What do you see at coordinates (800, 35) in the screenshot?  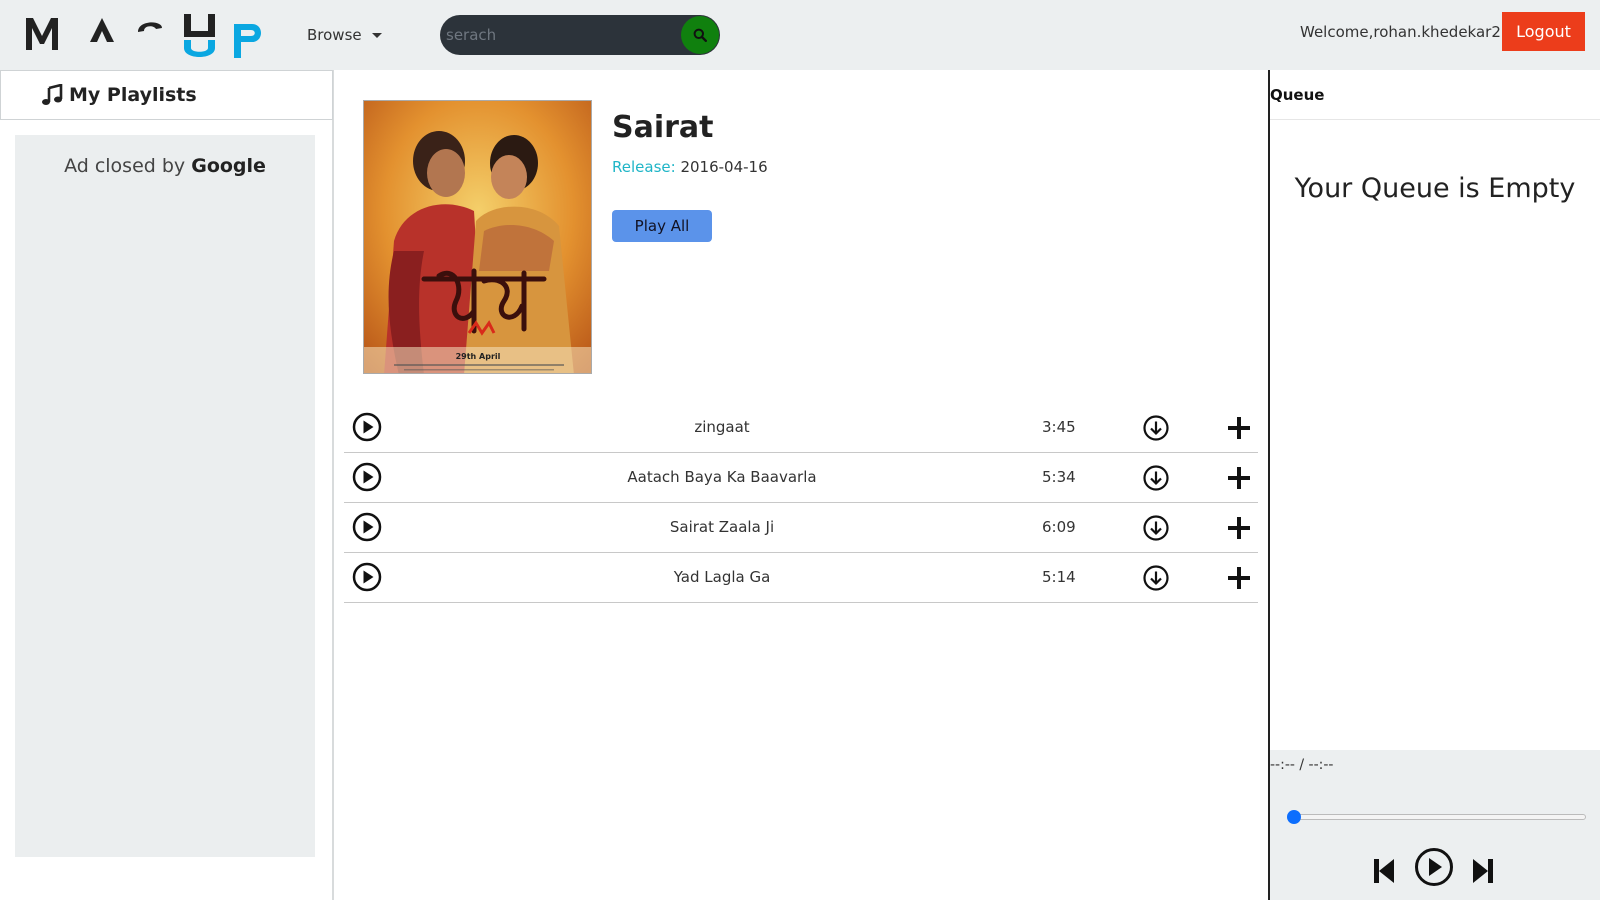 I see `top-navbar: Browse Welcome,rohan.khedekar21 Logout` at bounding box center [800, 35].